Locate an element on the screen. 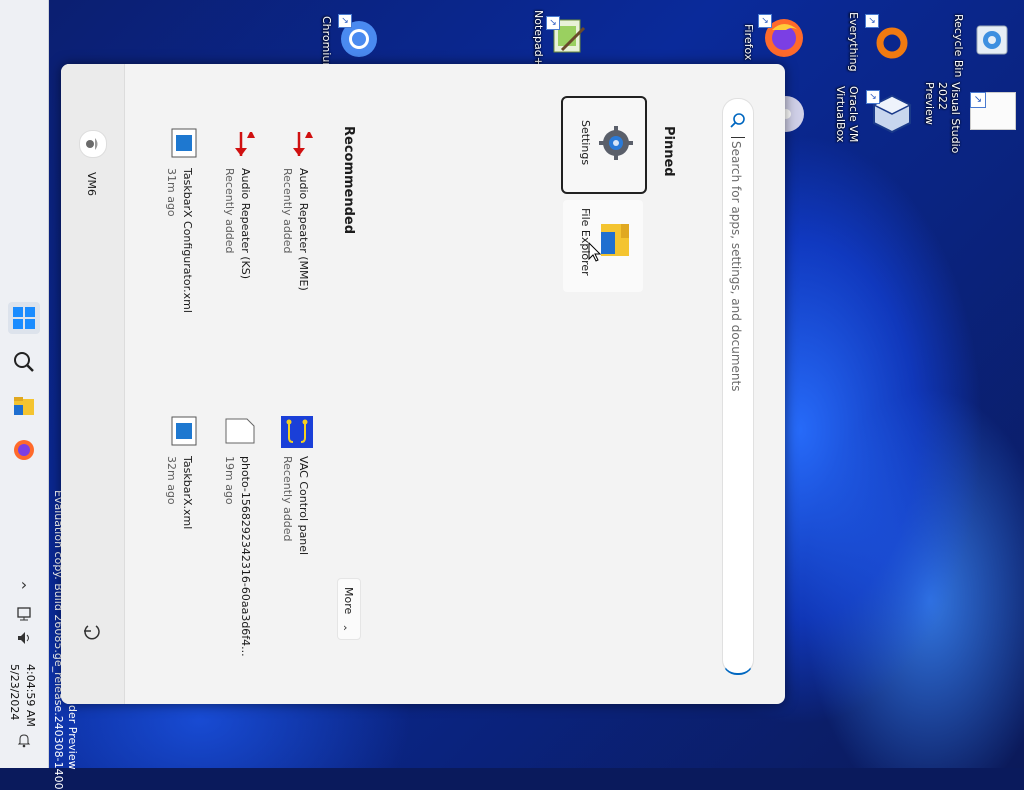 The image size is (1024, 790). chevron-down-icon: › is located at coordinates (345, 627).